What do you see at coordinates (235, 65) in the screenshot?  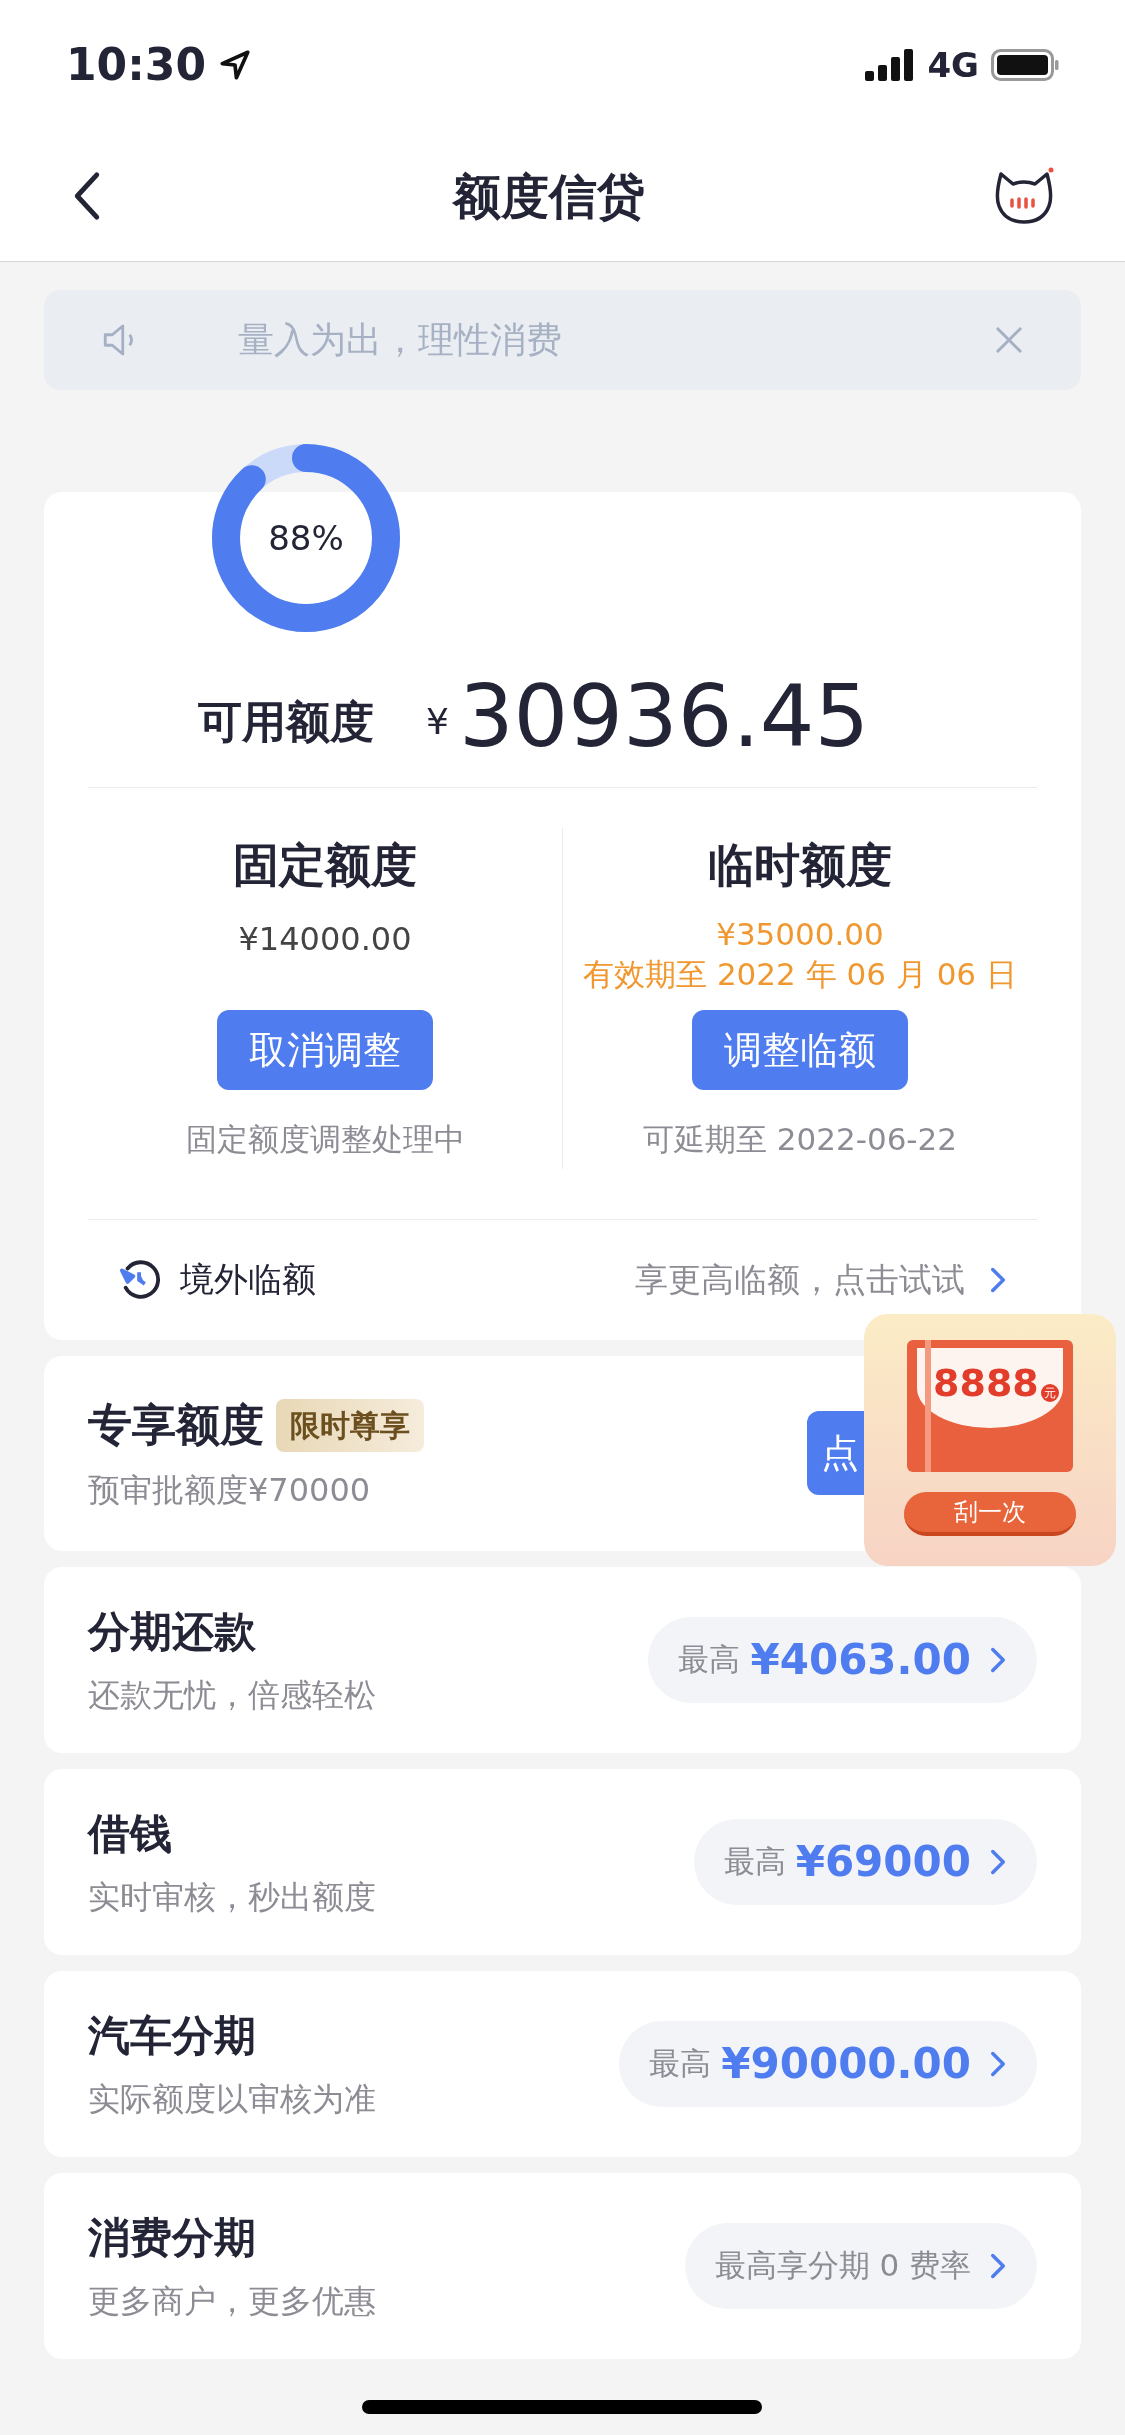 I see `location-arrow-icon` at bounding box center [235, 65].